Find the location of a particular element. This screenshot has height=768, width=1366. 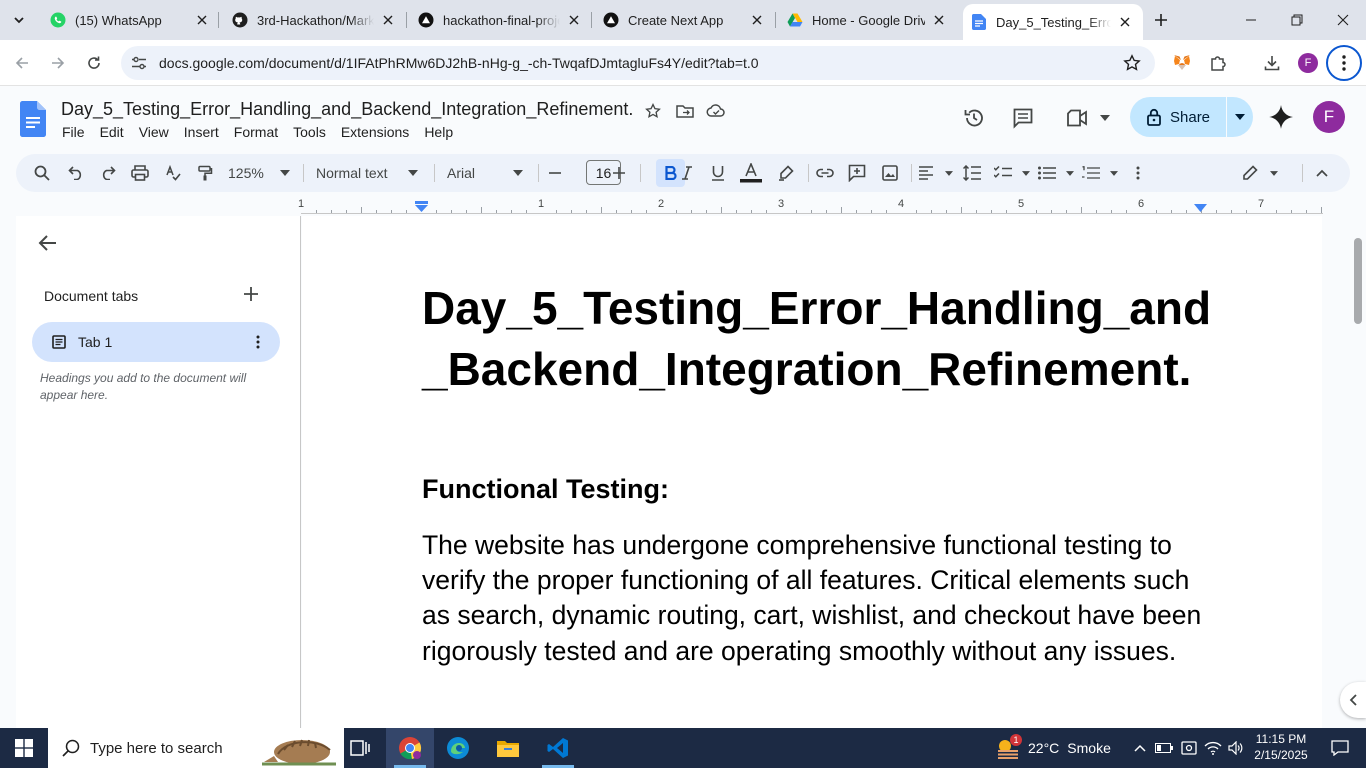

metamask-extension-icon is located at coordinates (1182, 63).